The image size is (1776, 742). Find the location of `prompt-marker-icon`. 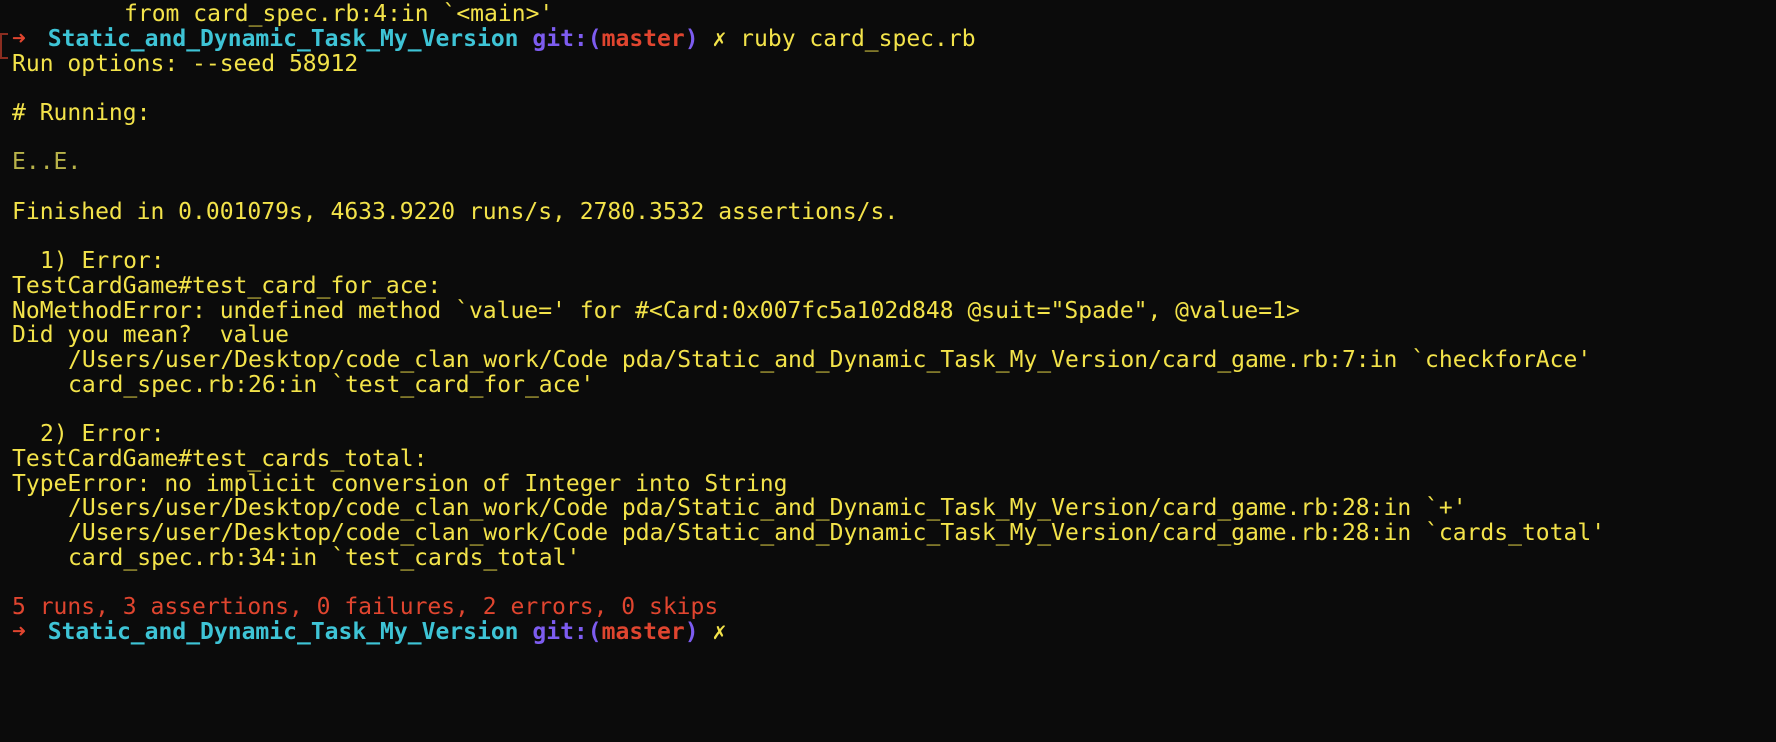

prompt-marker-icon is located at coordinates (4, 46).